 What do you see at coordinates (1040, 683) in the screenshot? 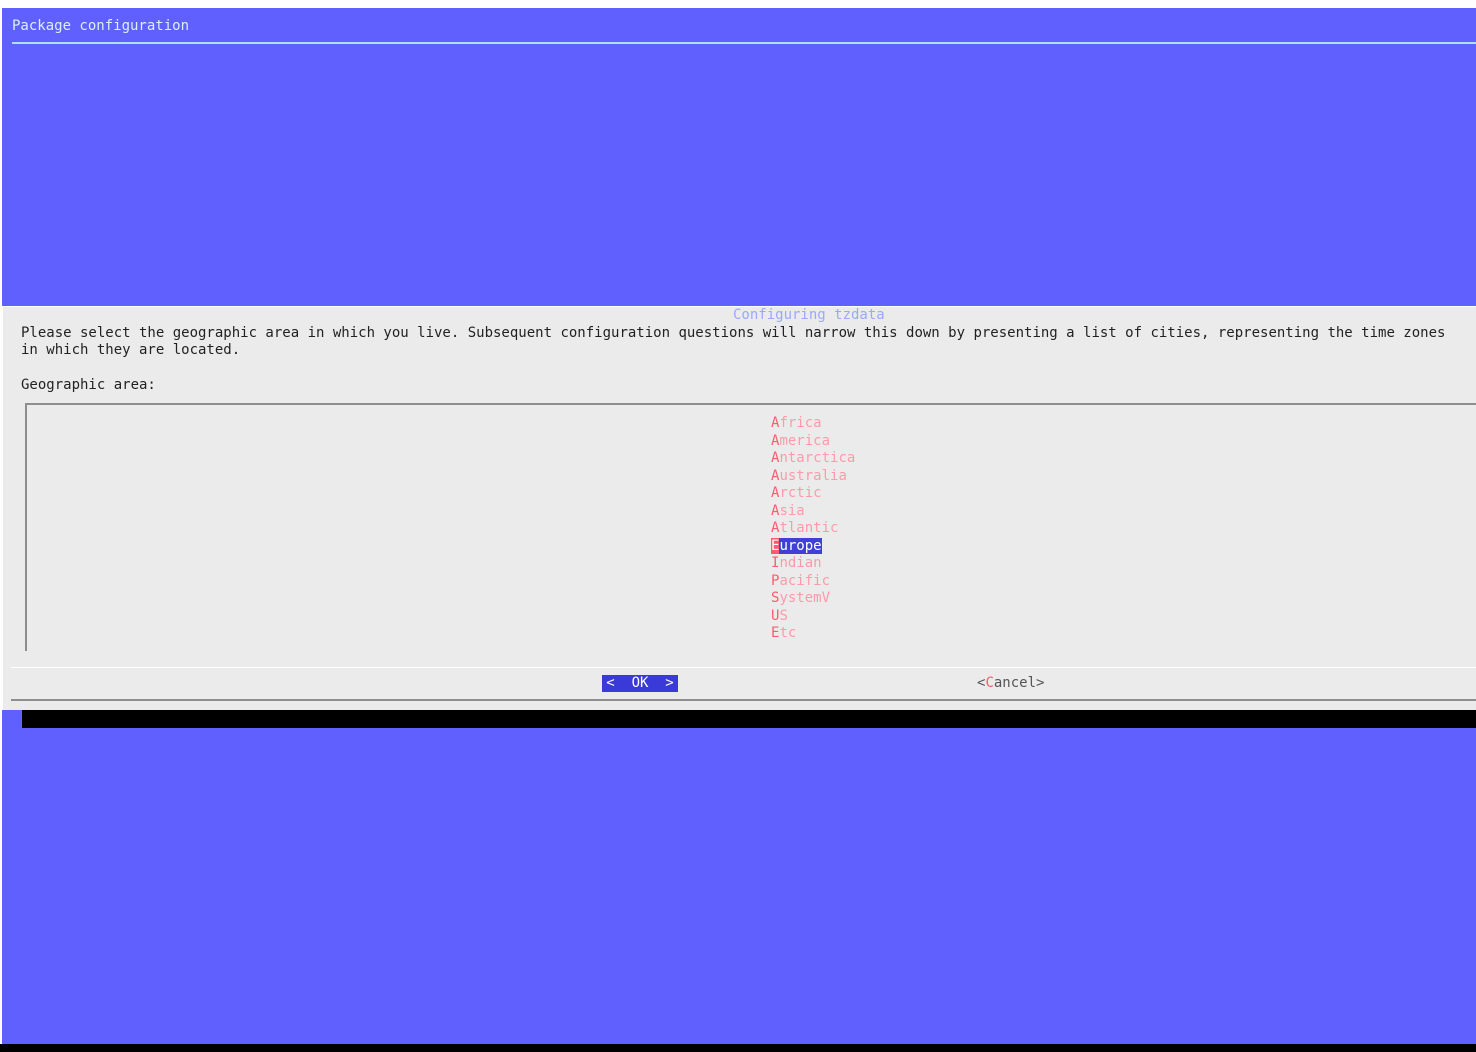
I see `cancel-close-bracket: >` at bounding box center [1040, 683].